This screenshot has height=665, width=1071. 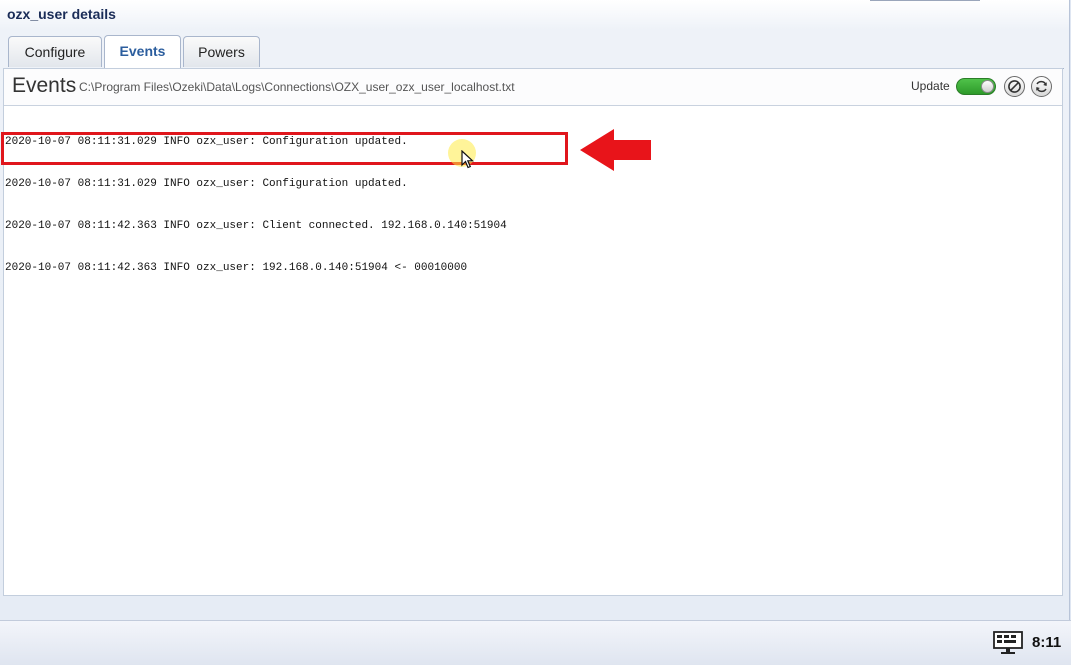 What do you see at coordinates (925, 0) in the screenshot?
I see `divider` at bounding box center [925, 0].